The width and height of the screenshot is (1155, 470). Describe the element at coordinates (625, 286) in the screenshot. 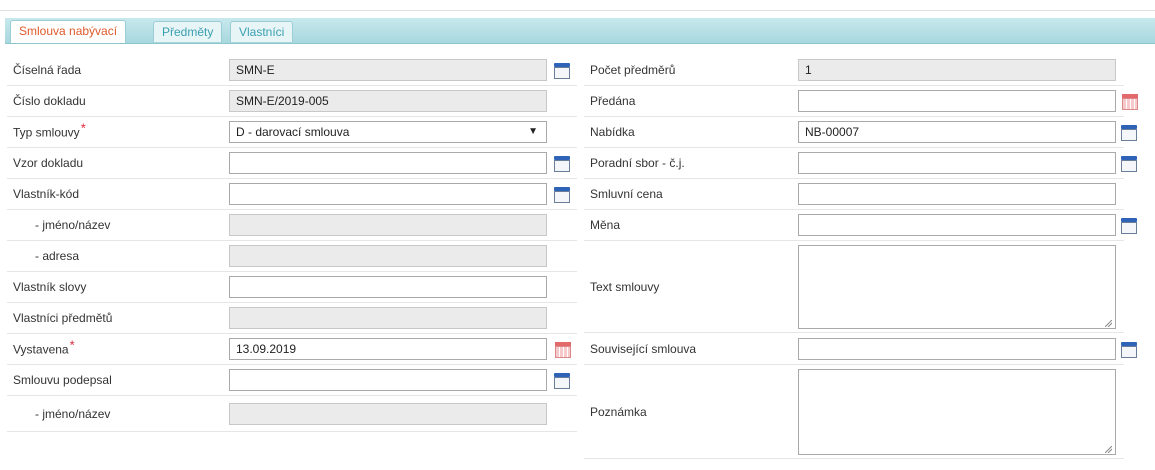

I see `text-smlouvy-label: Text smlouvy` at that location.